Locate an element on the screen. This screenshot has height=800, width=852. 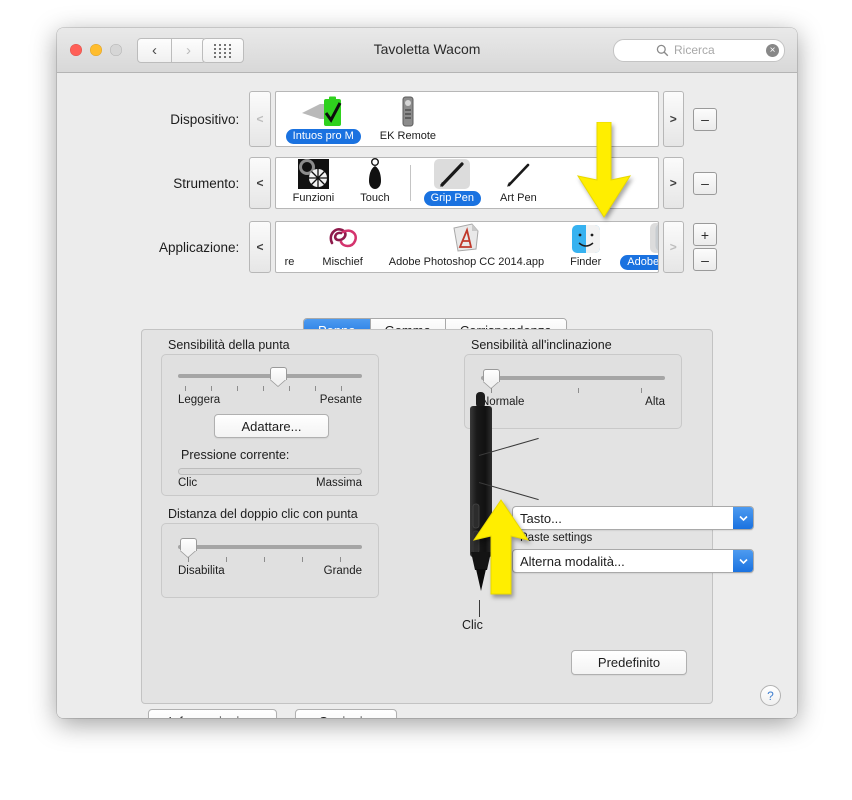
application-scroll-right: > is located at coordinates (673, 247).